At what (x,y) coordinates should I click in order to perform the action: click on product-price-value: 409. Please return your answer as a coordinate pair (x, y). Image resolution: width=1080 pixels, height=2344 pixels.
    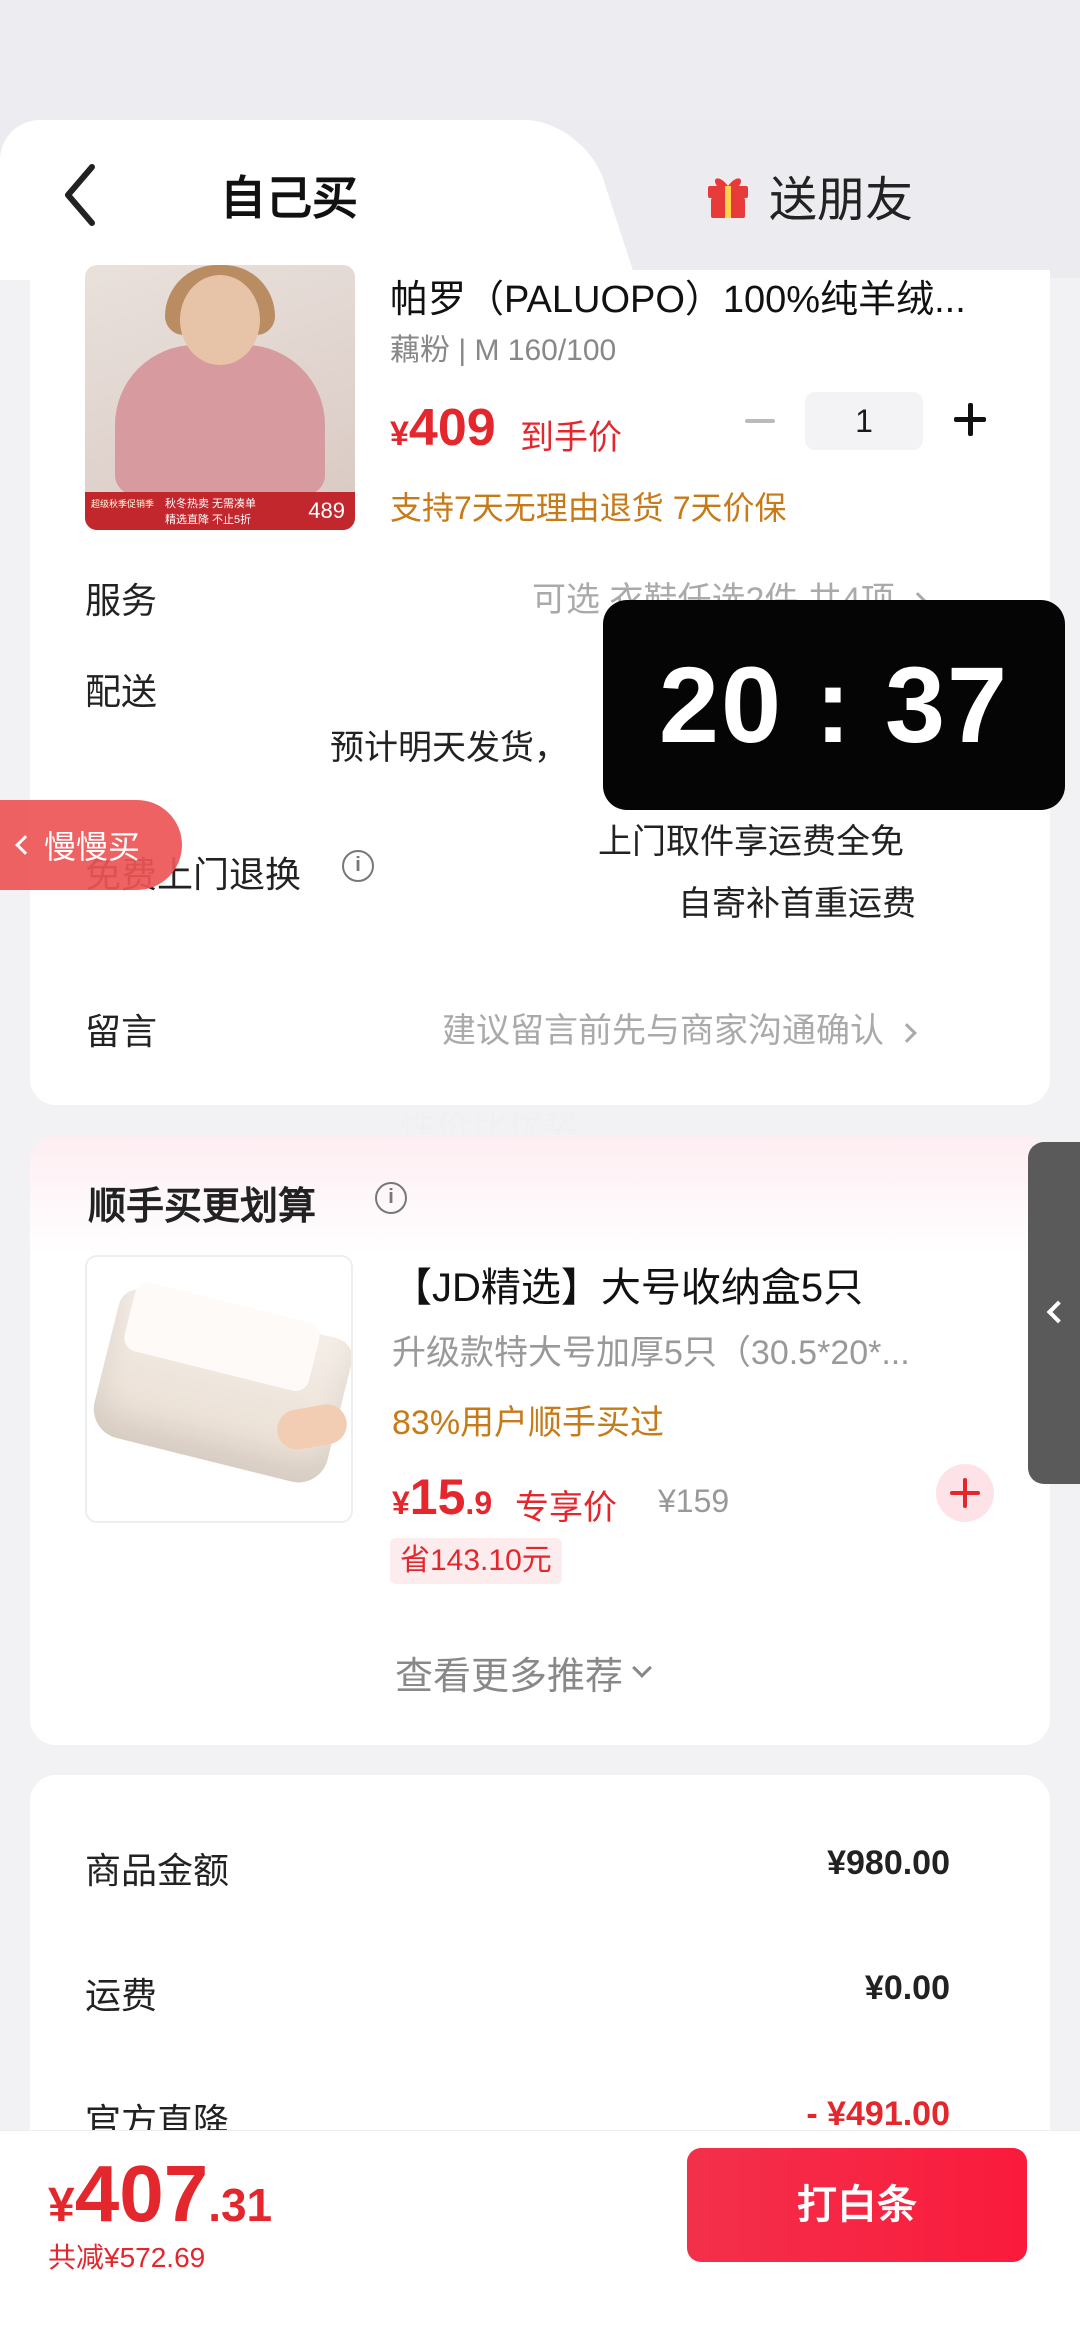
    Looking at the image, I should click on (452, 428).